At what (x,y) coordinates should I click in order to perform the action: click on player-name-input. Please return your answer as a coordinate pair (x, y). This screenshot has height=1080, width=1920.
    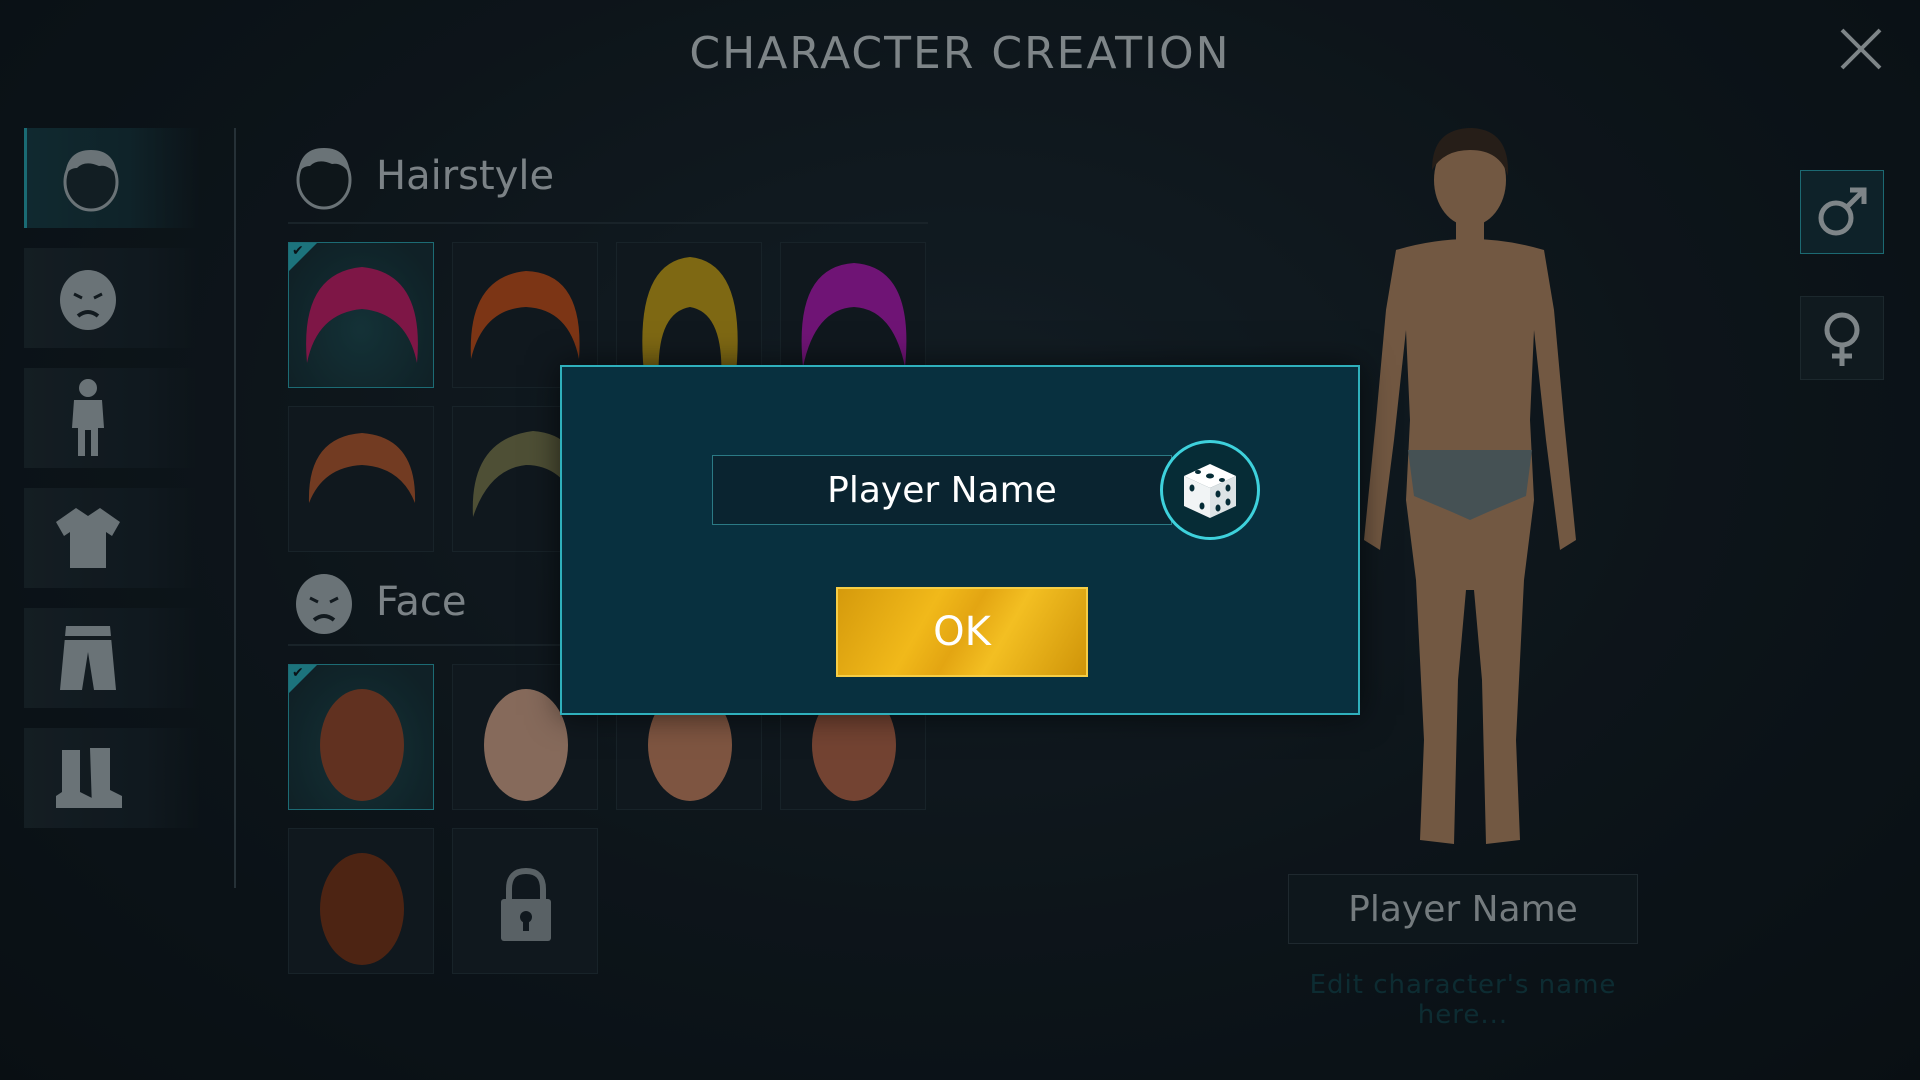
    Looking at the image, I should click on (942, 490).